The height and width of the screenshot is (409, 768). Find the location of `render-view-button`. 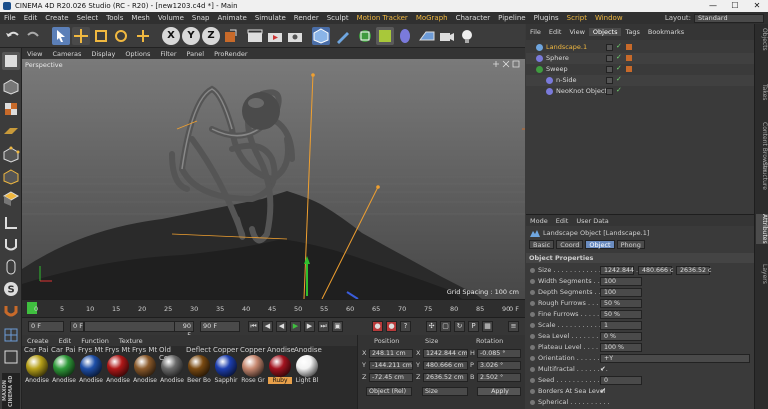

render-view-button is located at coordinates (255, 36).